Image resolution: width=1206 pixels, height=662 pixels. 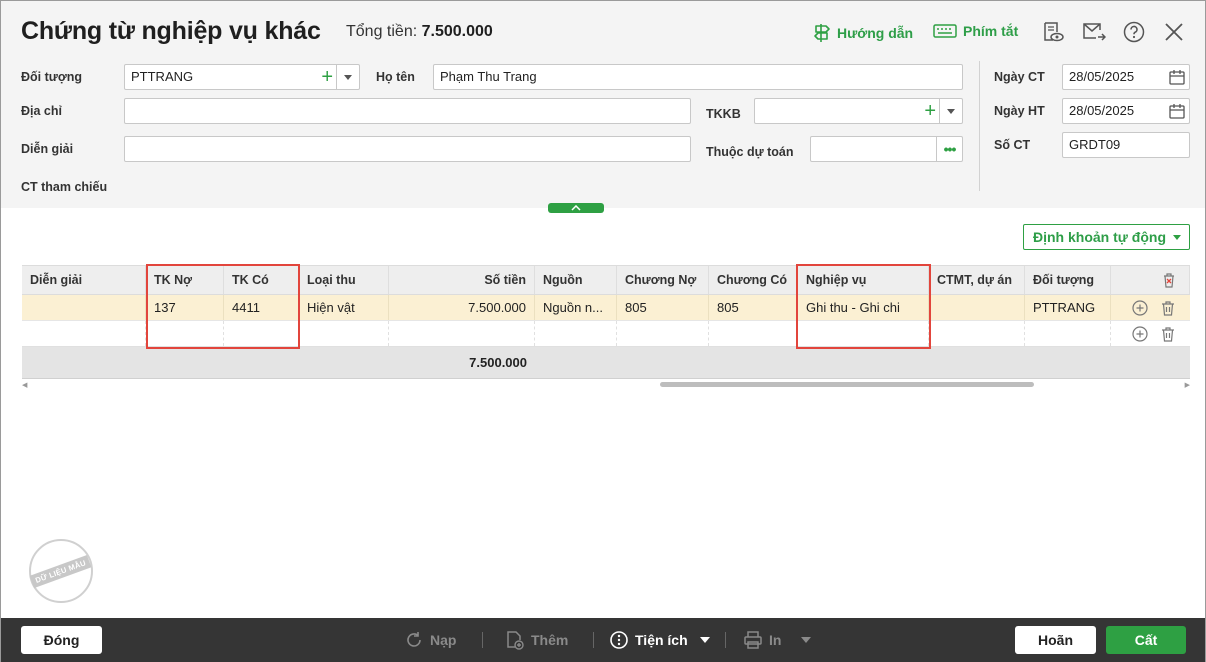 What do you see at coordinates (1068, 333) in the screenshot?
I see `cell-doi-tuong` at bounding box center [1068, 333].